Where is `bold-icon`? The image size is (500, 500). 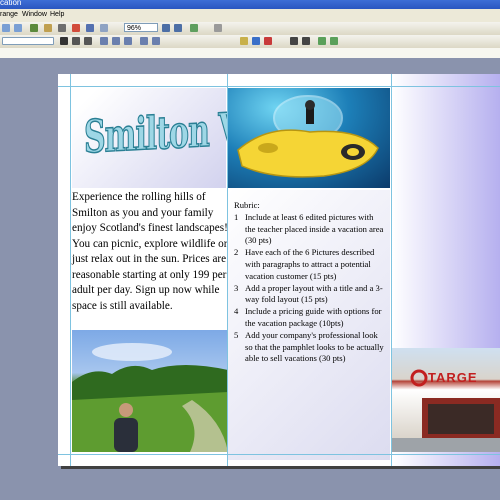
bold-icon is located at coordinates (64, 41).